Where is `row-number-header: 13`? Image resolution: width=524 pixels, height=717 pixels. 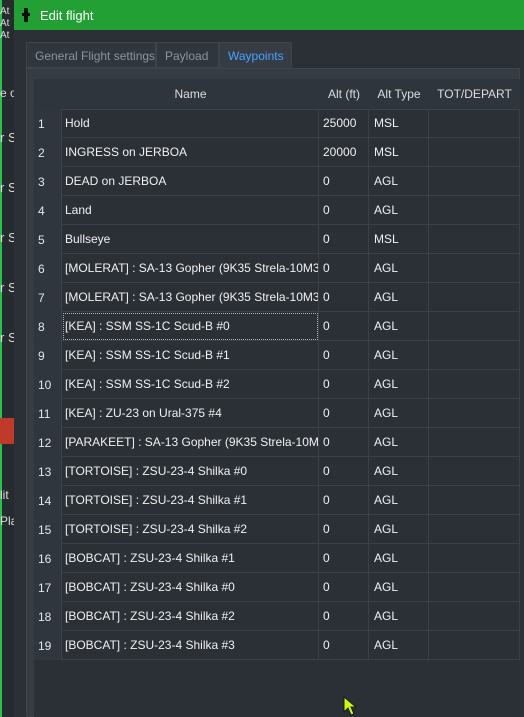 row-number-header: 13 is located at coordinates (48, 471).